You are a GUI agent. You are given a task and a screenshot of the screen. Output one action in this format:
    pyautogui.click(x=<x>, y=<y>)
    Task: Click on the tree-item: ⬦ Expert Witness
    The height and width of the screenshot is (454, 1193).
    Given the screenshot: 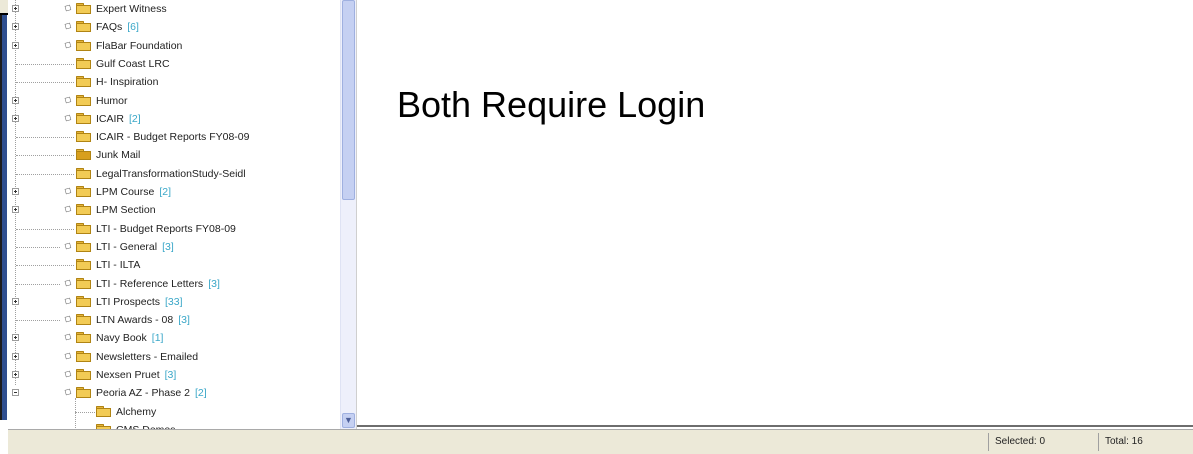 What is the action you would take?
    pyautogui.click(x=173, y=9)
    